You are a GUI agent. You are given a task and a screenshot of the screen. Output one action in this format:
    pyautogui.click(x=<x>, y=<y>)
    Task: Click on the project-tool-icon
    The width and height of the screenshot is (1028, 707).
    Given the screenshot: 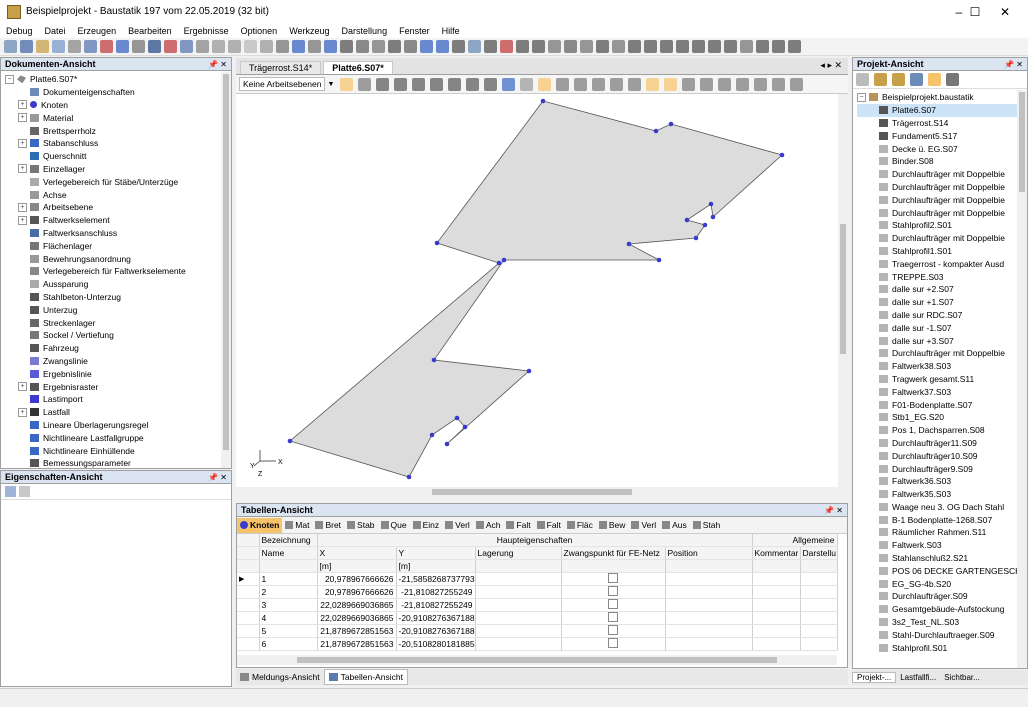 What is the action you would take?
    pyautogui.click(x=880, y=79)
    